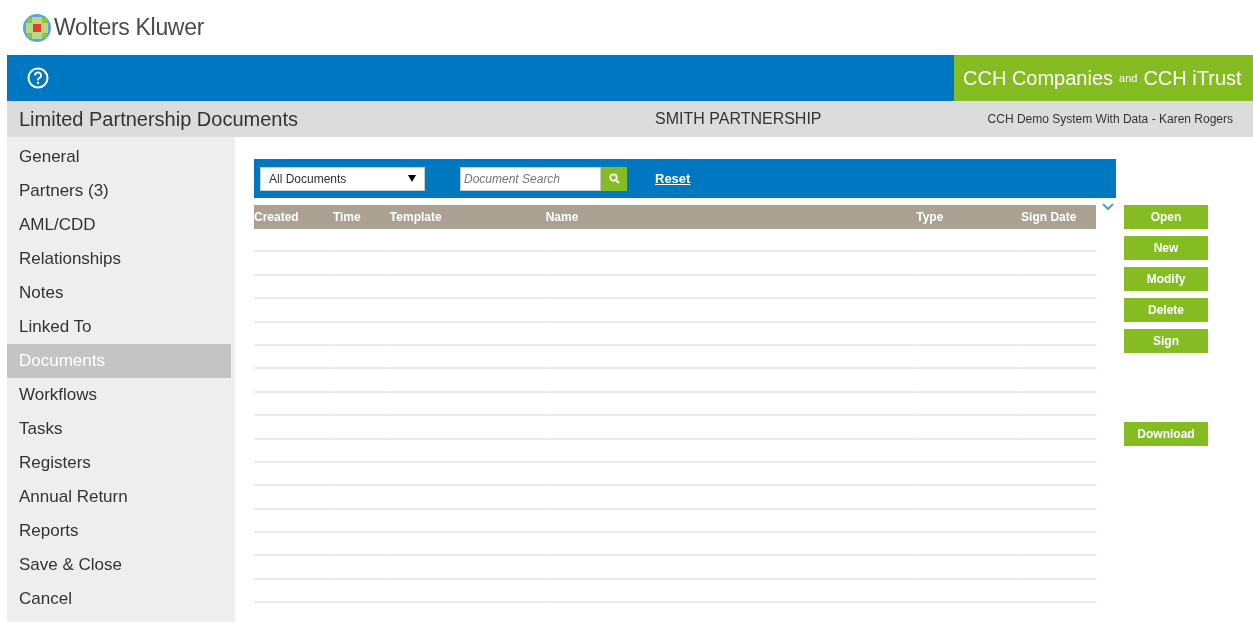 The image size is (1253, 622). I want to click on sidebar-item: Save & Close, so click(119, 565).